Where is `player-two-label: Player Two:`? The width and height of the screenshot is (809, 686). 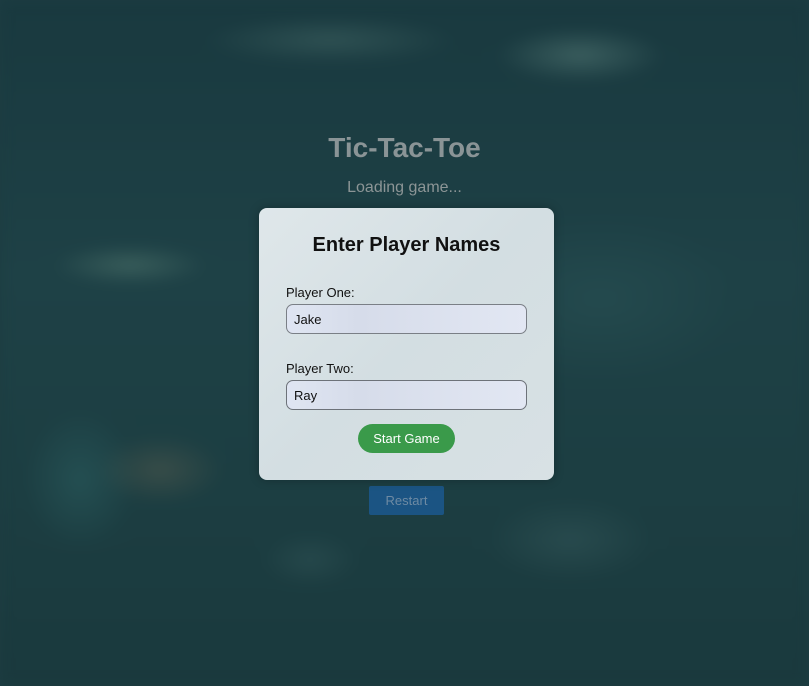
player-two-label: Player Two: is located at coordinates (320, 368).